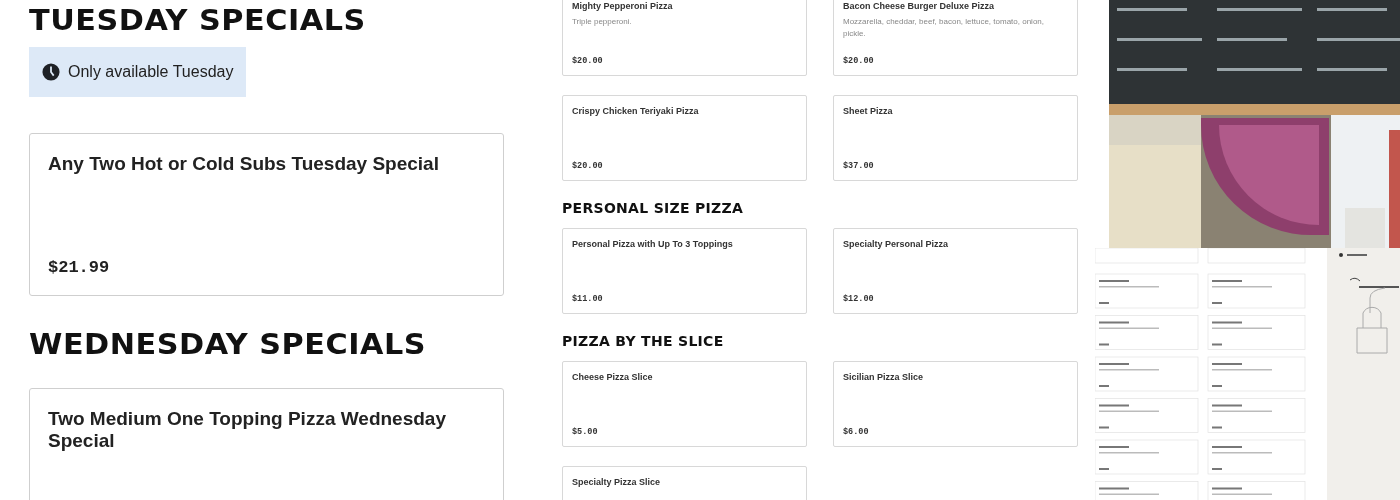  What do you see at coordinates (588, 299) in the screenshot?
I see `item-price: $11.00` at bounding box center [588, 299].